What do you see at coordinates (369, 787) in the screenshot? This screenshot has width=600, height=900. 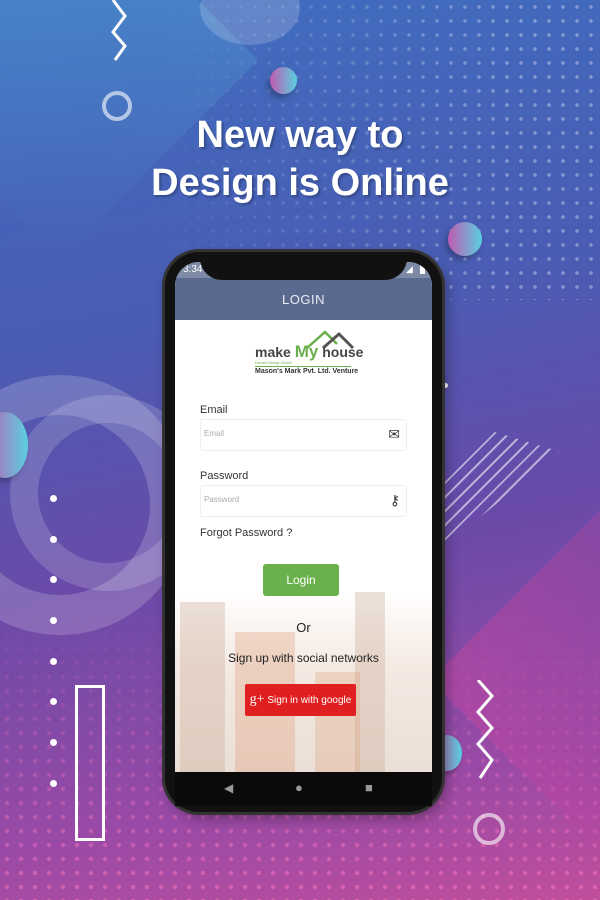 I see `recents-button: ■` at bounding box center [369, 787].